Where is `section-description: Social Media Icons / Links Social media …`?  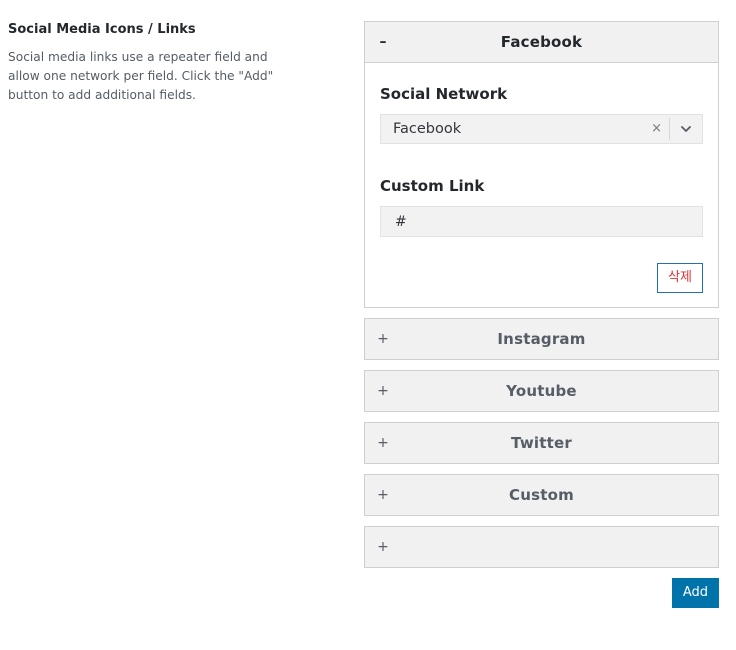
section-description: Social Media Icons / Links Social media … is located at coordinates (153, 63).